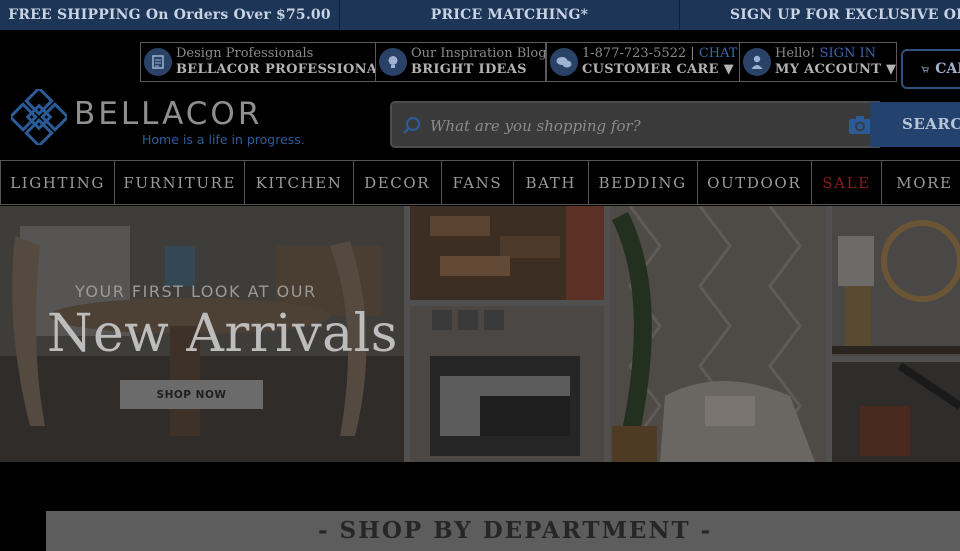 The width and height of the screenshot is (960, 551). I want to click on nav-furniture: FURNITURE, so click(180, 182).